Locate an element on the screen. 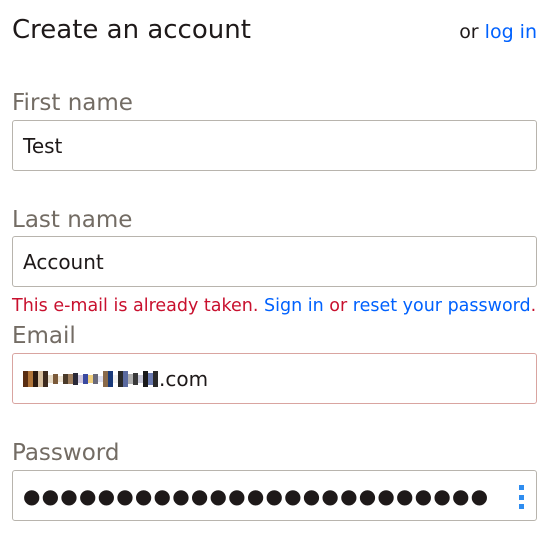  log-in-link: log in is located at coordinates (511, 32).